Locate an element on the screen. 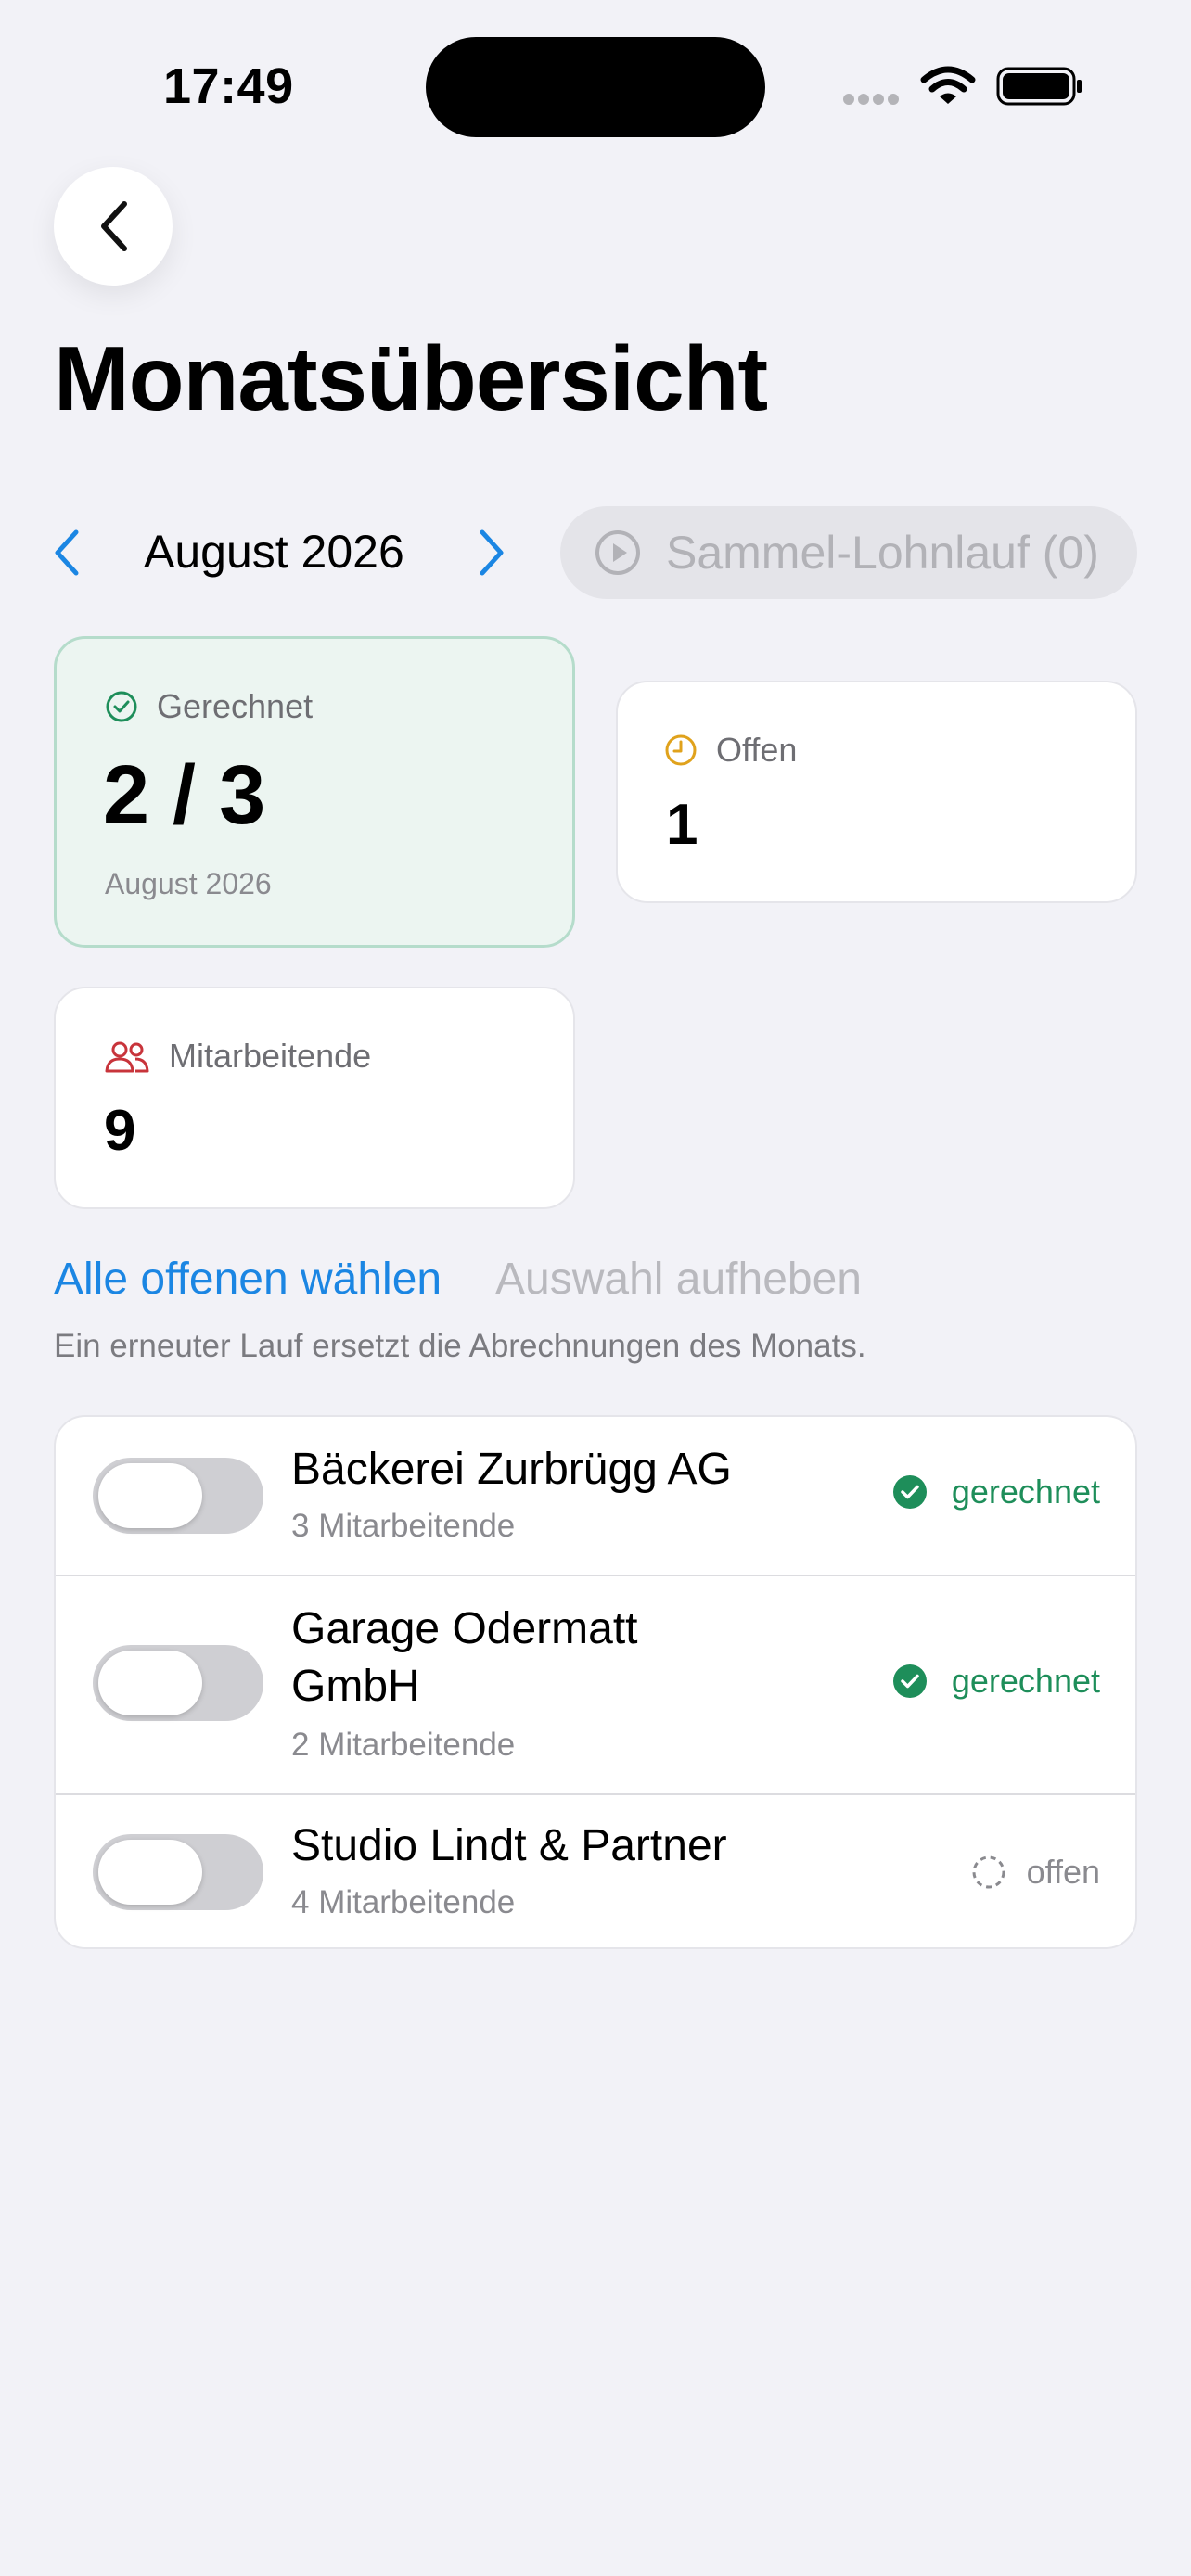 The height and width of the screenshot is (2576, 1191). stat-value: 1 is located at coordinates (682, 825).